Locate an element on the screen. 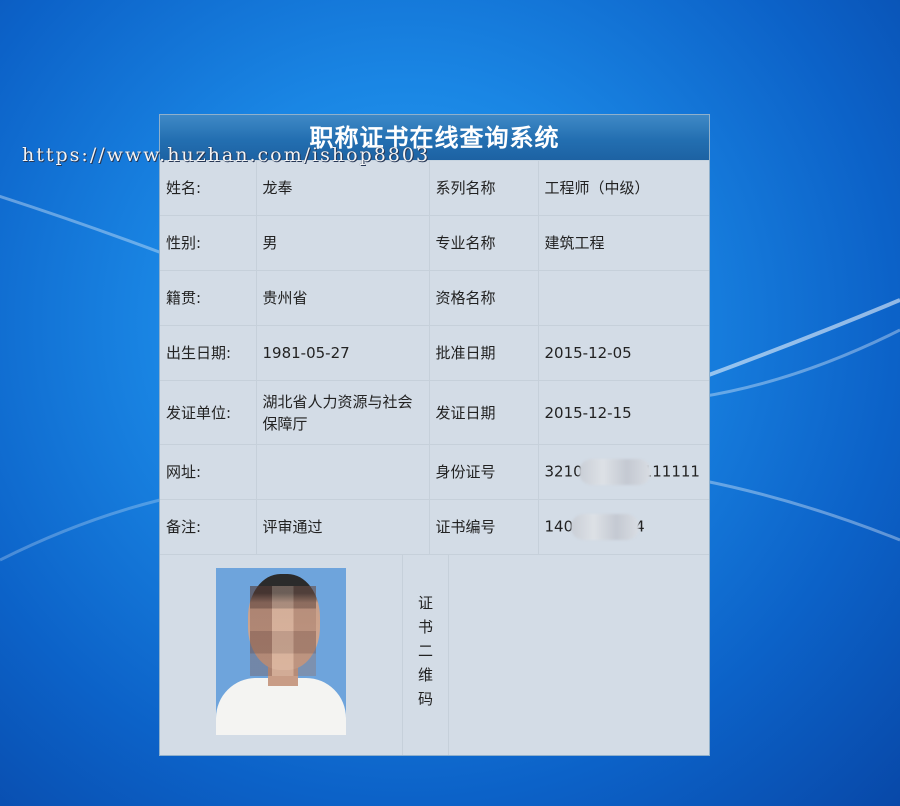 The width and height of the screenshot is (900, 806). value-major: 建筑工程 is located at coordinates (623, 243).